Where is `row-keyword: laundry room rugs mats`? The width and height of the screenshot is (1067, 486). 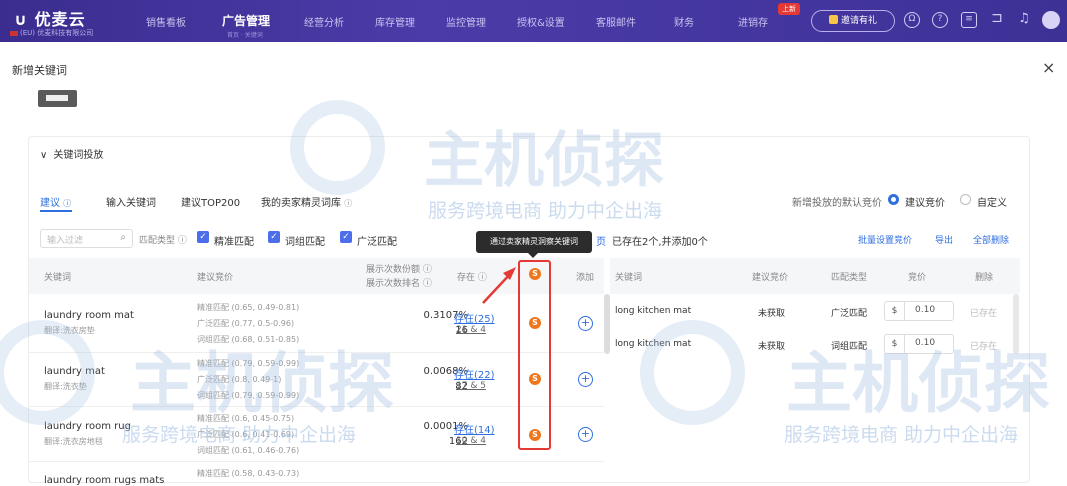
row-keyword: laundry room rugs mats is located at coordinates (104, 480).